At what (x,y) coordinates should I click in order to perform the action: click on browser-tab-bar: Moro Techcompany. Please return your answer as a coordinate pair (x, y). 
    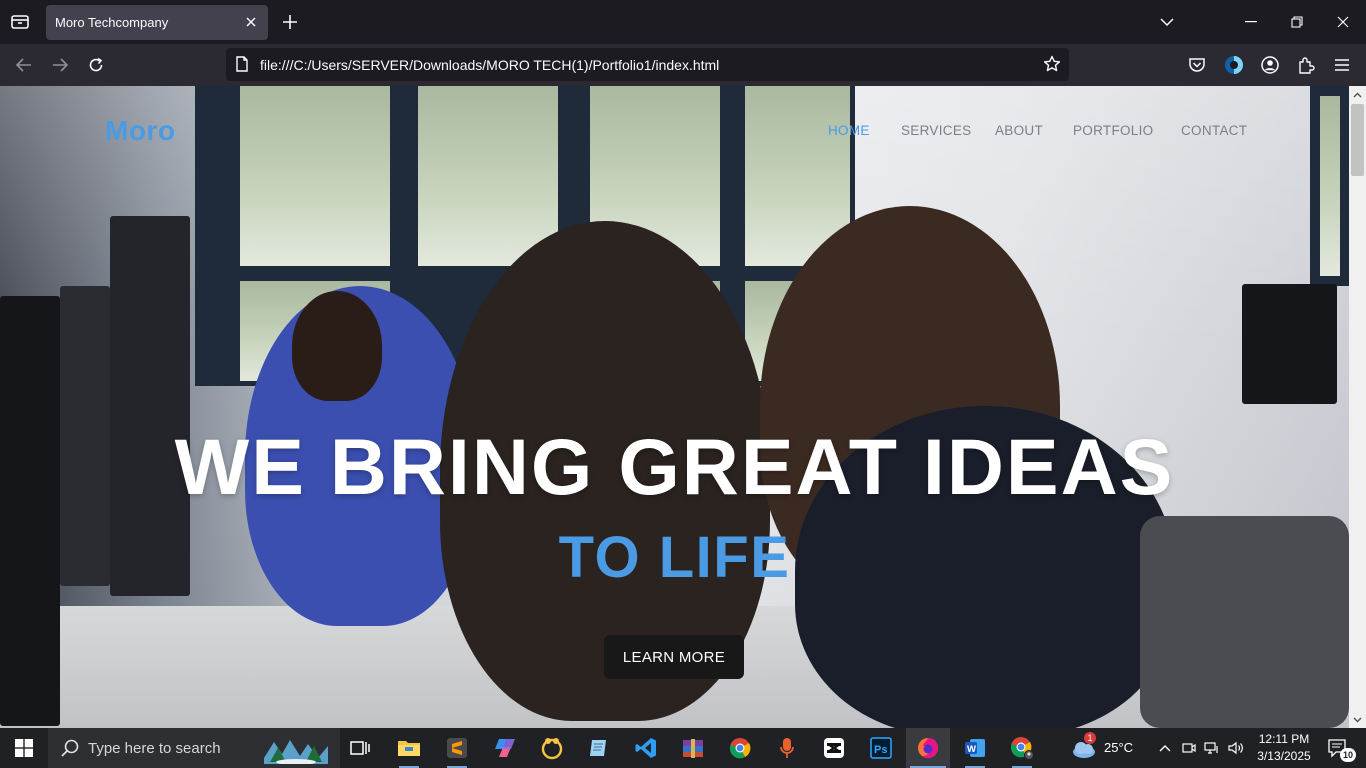
    Looking at the image, I should click on (683, 22).